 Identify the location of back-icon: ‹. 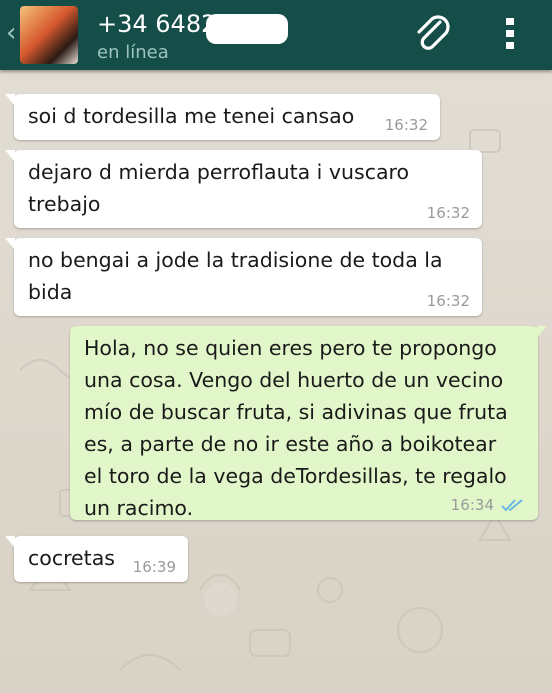
(11, 33).